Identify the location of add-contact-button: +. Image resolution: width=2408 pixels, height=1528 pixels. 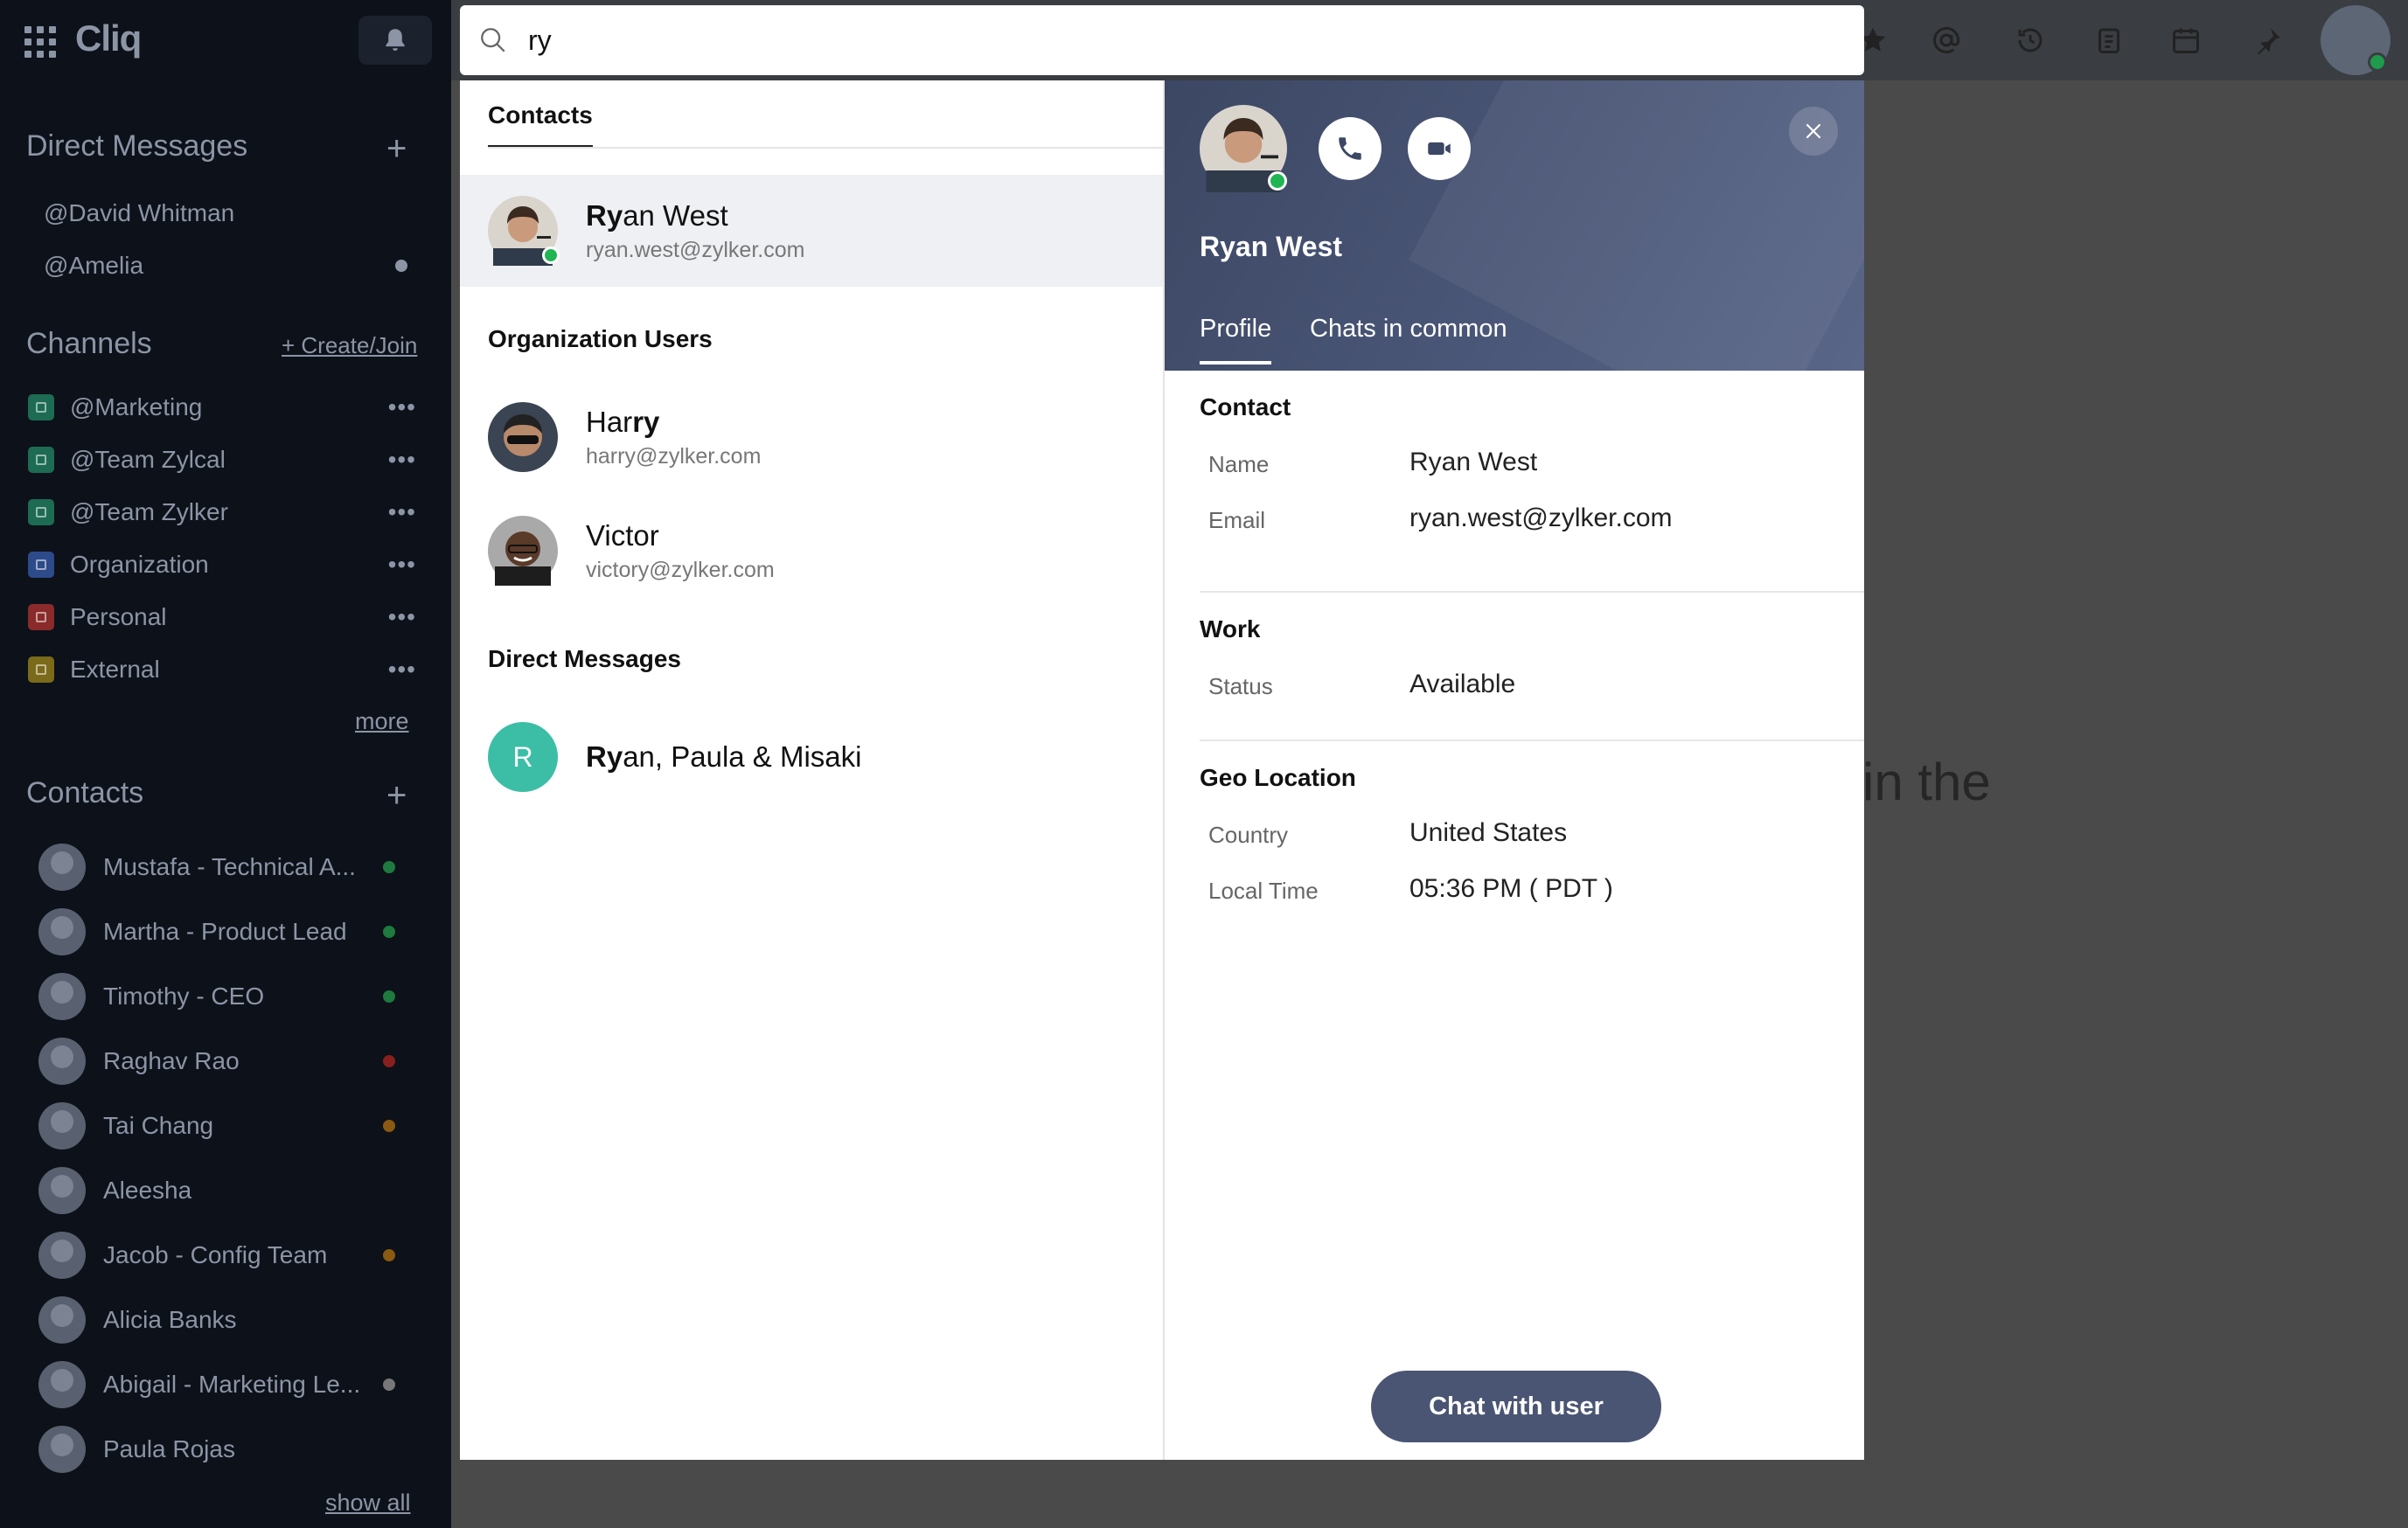
(396, 795).